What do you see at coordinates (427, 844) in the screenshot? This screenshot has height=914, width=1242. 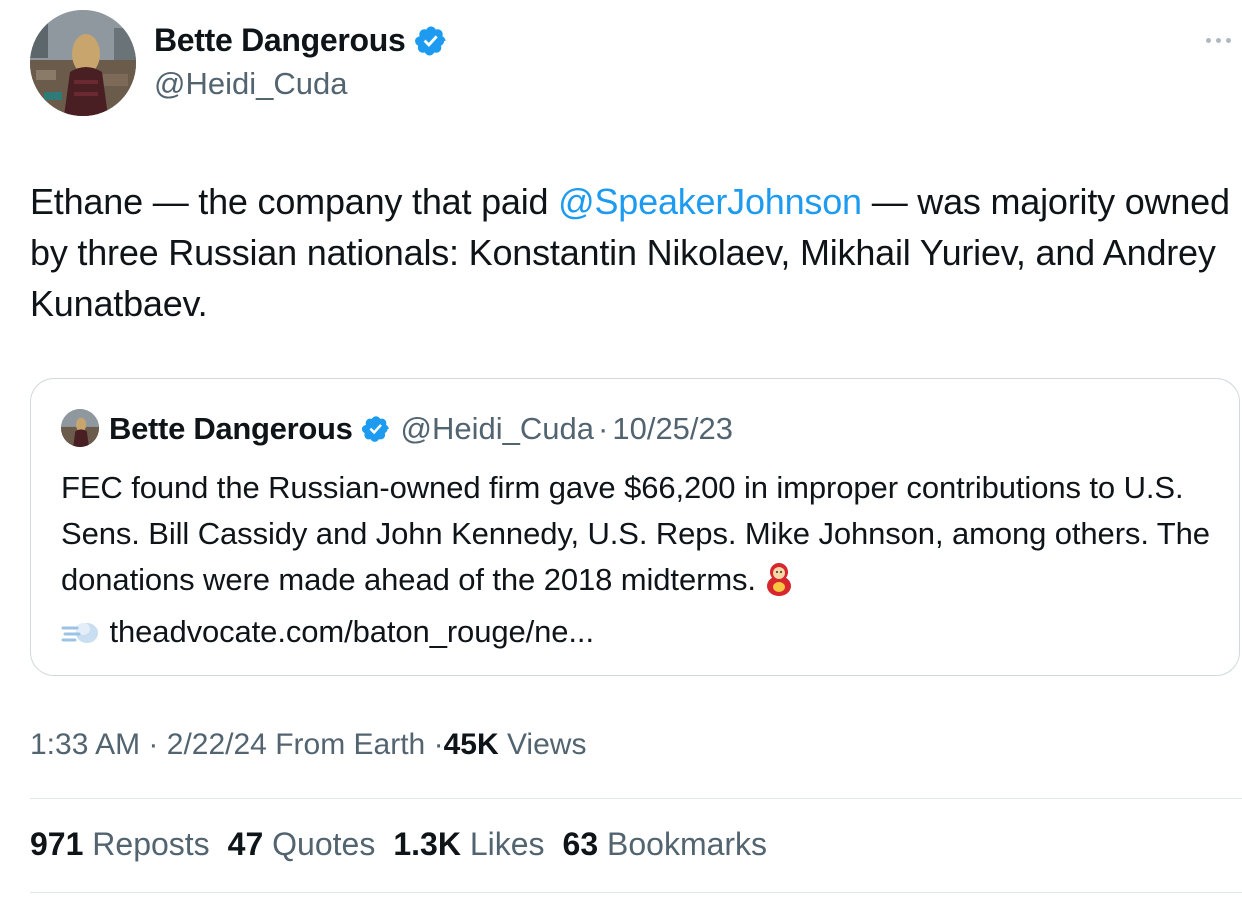 I see `likes-count: 1.3K` at bounding box center [427, 844].